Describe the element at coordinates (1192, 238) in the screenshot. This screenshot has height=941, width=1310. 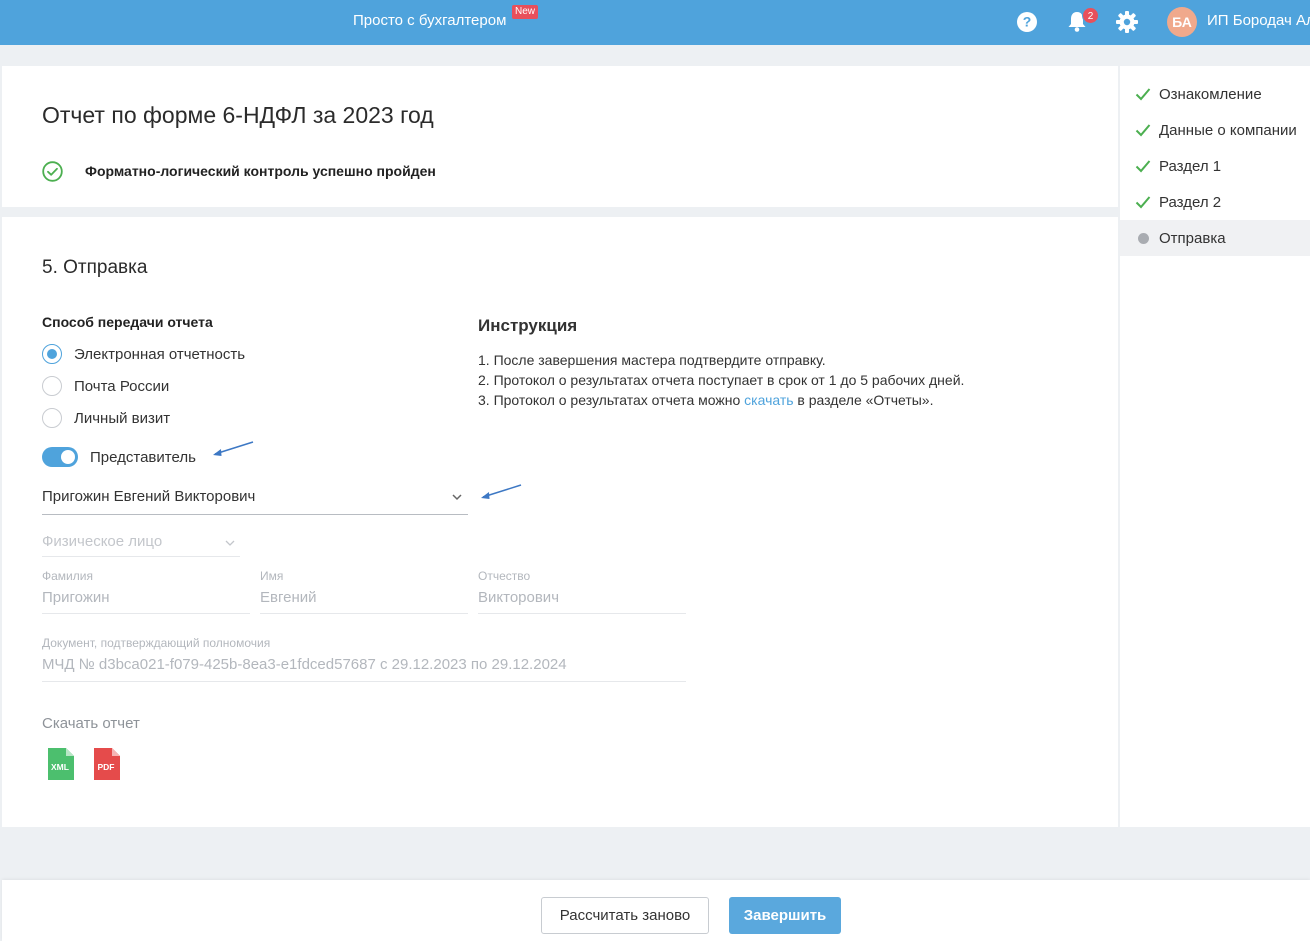
I see `step-label: Отправка` at that location.